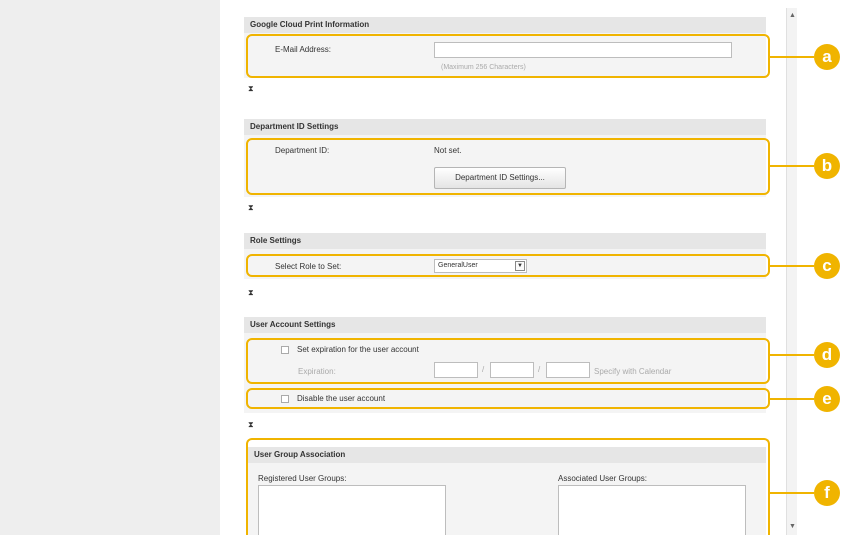  Describe the element at coordinates (285, 399) in the screenshot. I see `disable-account-checkbox` at that location.